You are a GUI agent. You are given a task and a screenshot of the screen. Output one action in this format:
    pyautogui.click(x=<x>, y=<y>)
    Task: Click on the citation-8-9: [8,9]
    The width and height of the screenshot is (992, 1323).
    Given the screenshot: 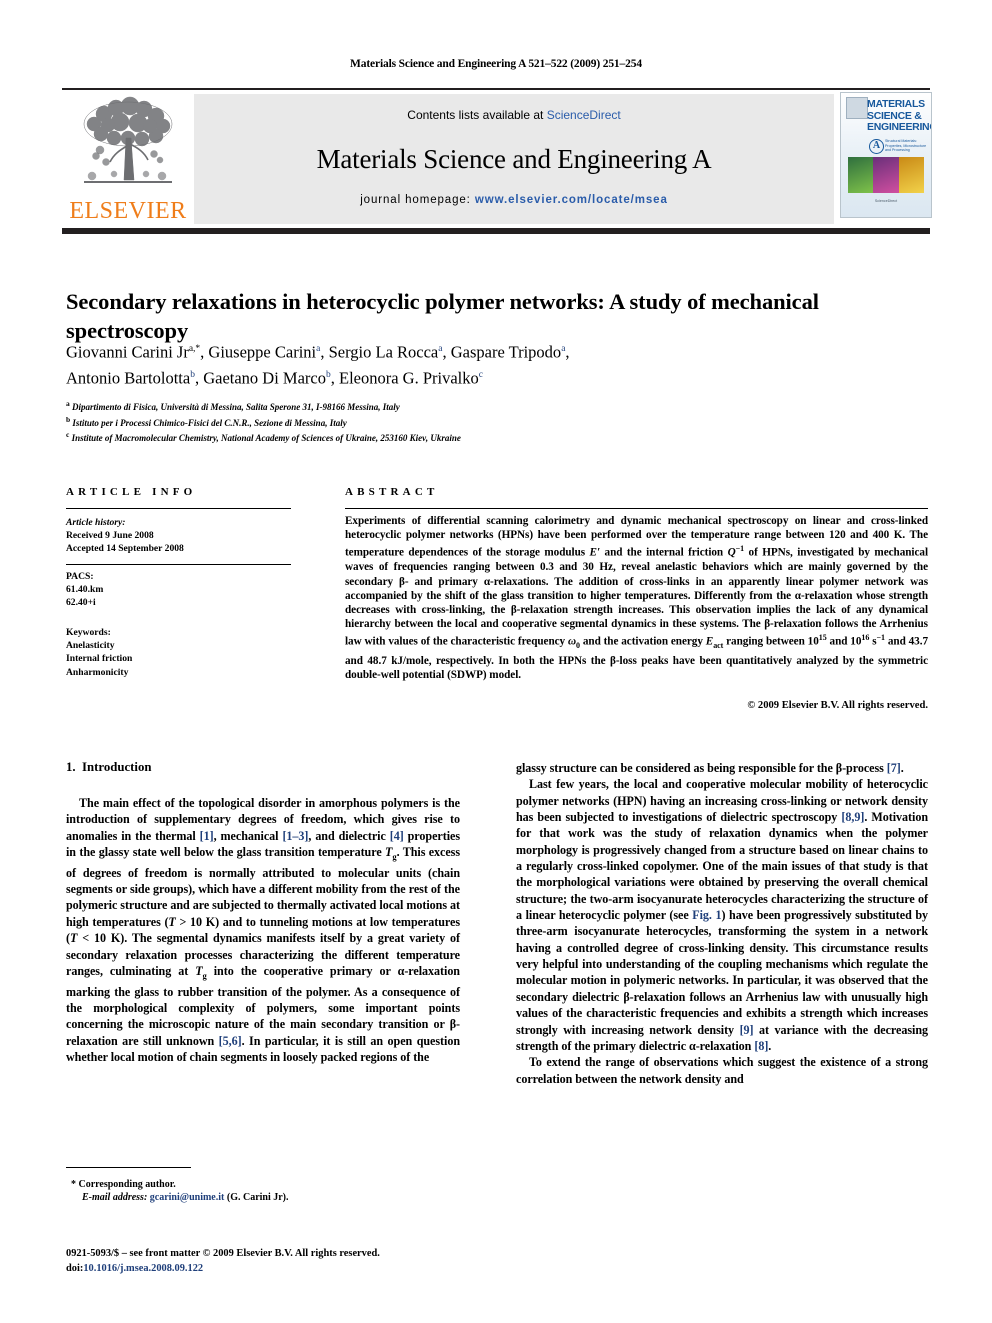 What is the action you would take?
    pyautogui.click(x=852, y=817)
    